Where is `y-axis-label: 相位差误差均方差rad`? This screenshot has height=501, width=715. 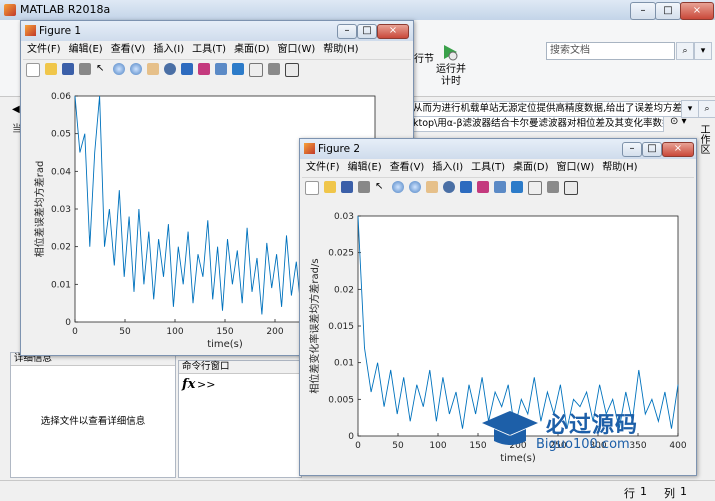
y-axis-label: 相位差误差均方差rad is located at coordinates (39, 209).